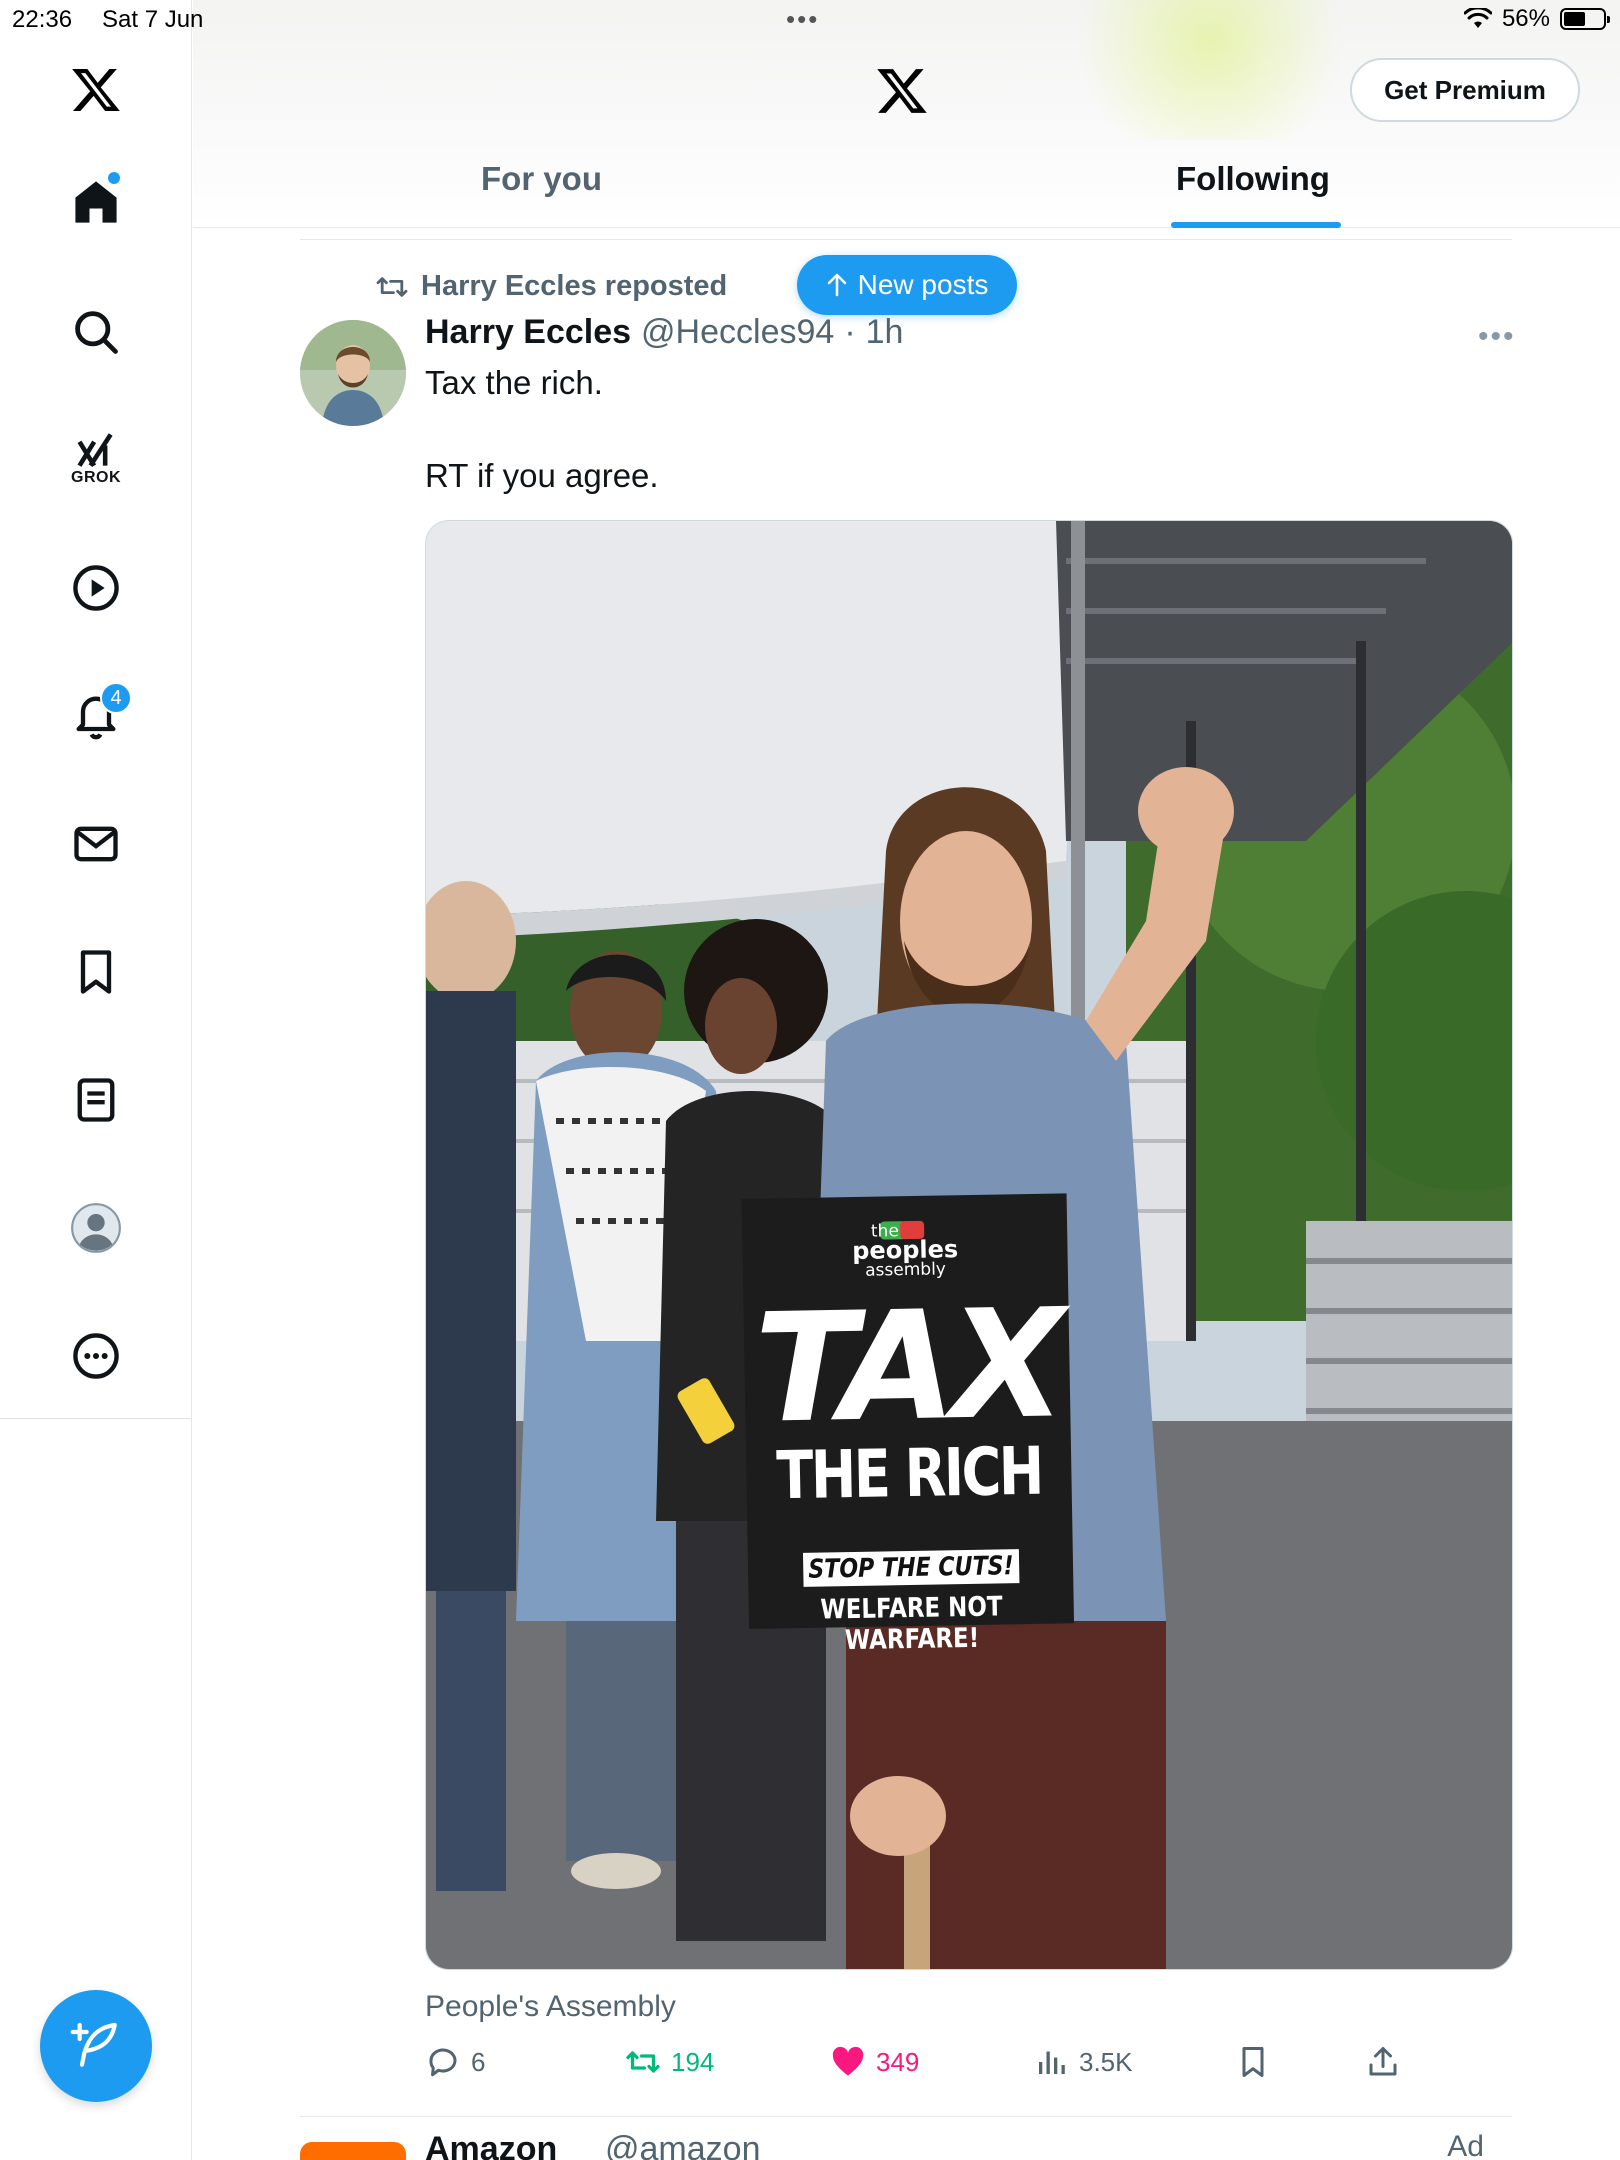  Describe the element at coordinates (1256, 225) in the screenshot. I see `active-tab-indicator` at that location.